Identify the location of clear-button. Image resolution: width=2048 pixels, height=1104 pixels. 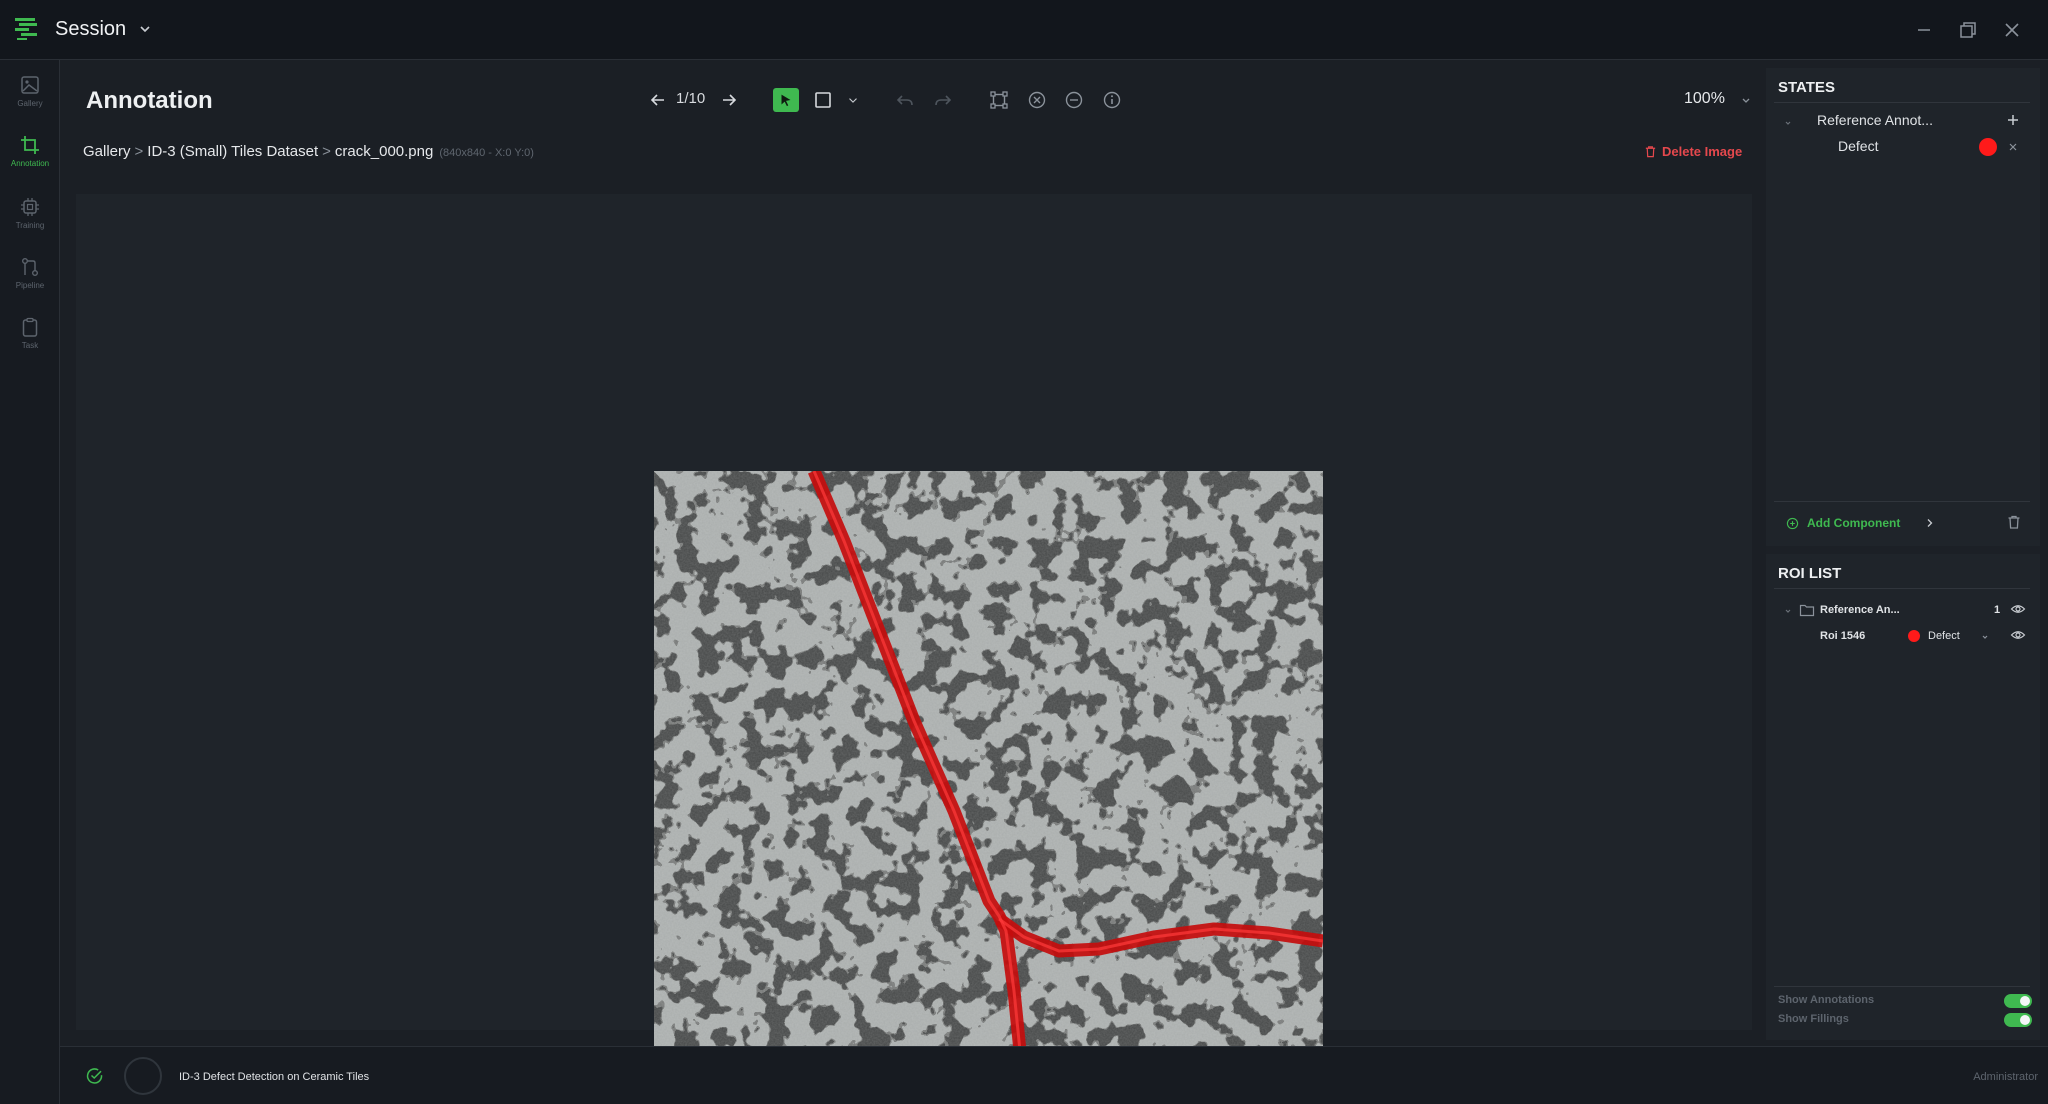
(1037, 100).